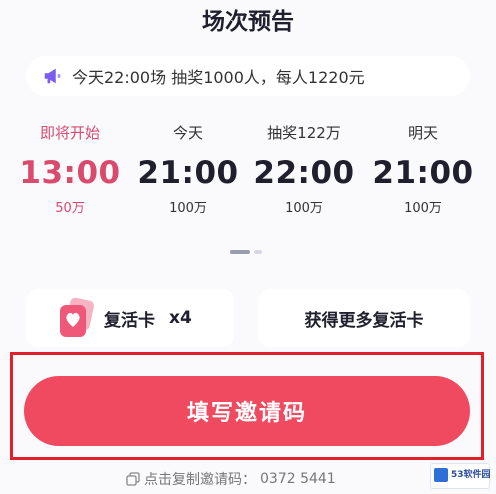  What do you see at coordinates (258, 252) in the screenshot?
I see `page-dot` at bounding box center [258, 252].